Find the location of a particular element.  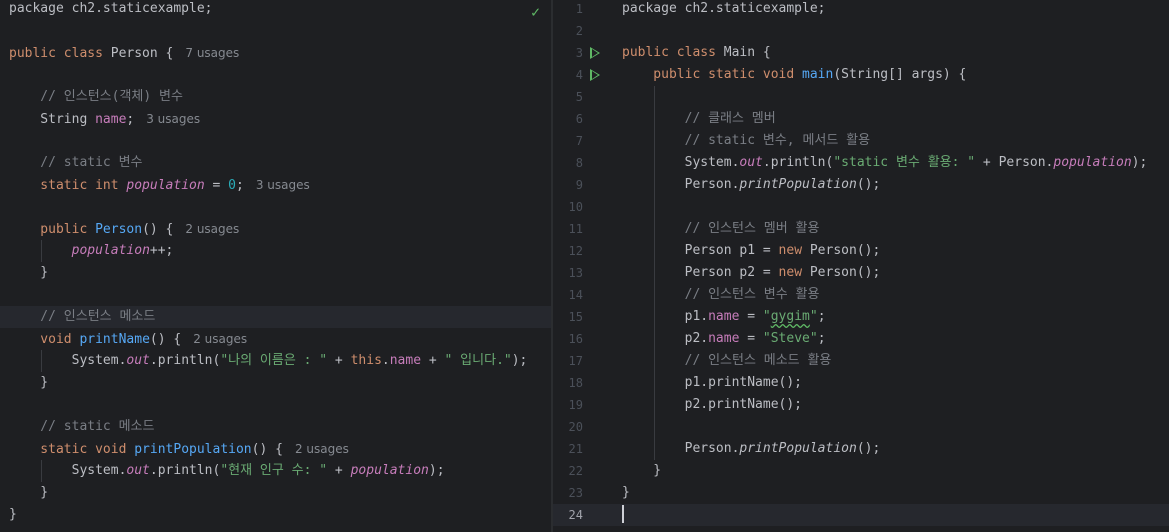

line-number: 21 is located at coordinates (568, 449).